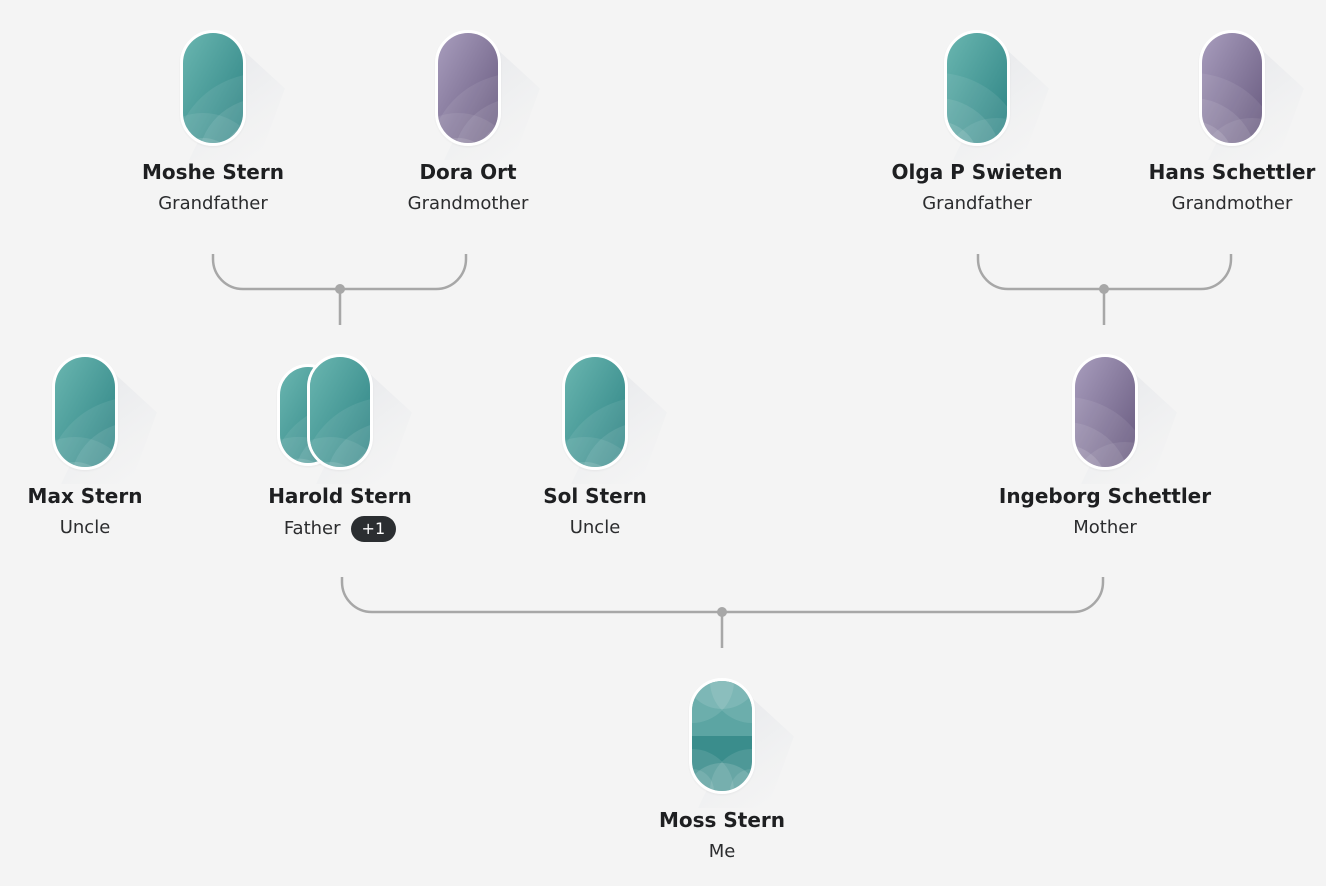  I want to click on person-card-hans: Hans Schettler Grandmother, so click(1214, 123).